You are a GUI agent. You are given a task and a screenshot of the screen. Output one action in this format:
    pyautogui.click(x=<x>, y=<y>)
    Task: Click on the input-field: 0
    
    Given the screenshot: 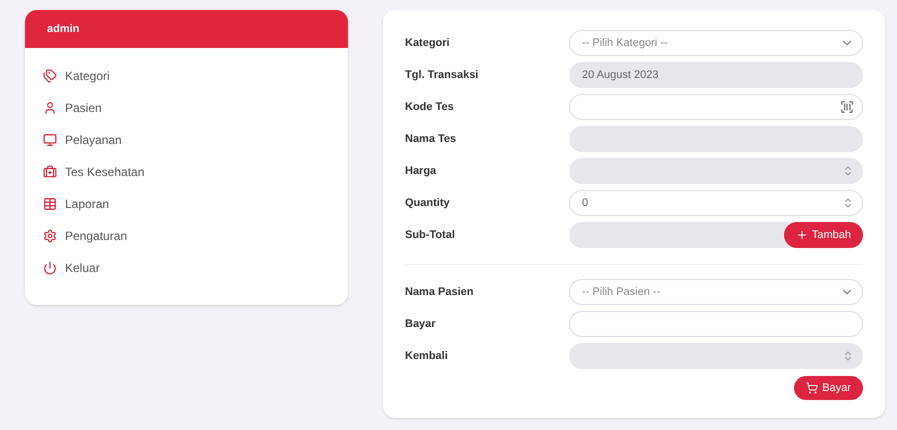 What is the action you would take?
    pyautogui.click(x=716, y=203)
    